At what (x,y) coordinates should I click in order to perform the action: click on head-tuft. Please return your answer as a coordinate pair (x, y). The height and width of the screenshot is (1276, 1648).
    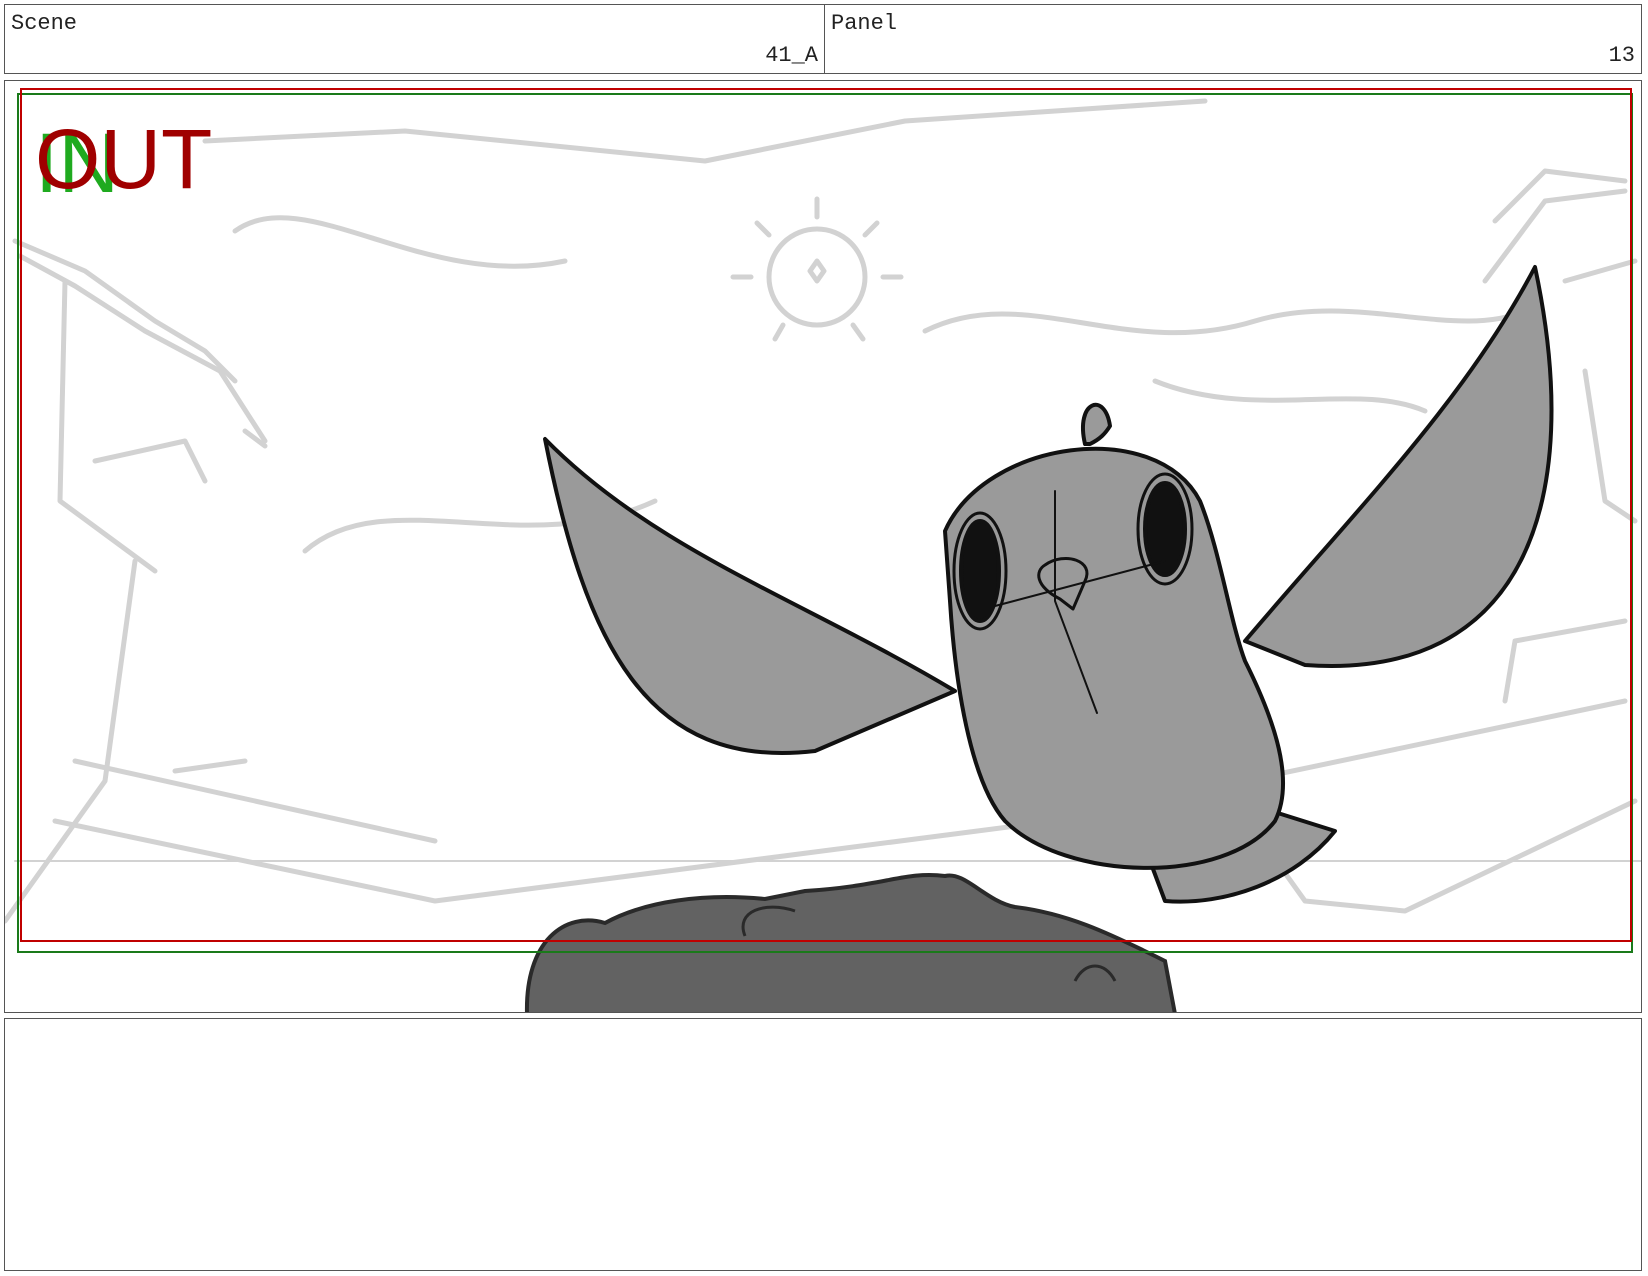
    Looking at the image, I should click on (1096, 424).